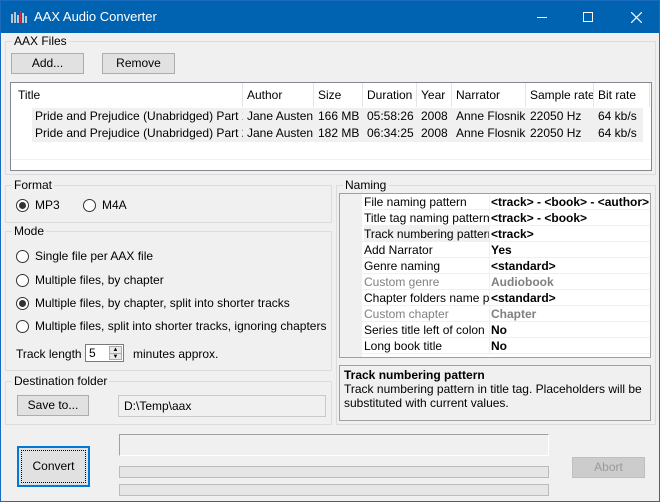 The image size is (660, 502). I want to click on property-row: Custom genre Audiobook, so click(506, 282).